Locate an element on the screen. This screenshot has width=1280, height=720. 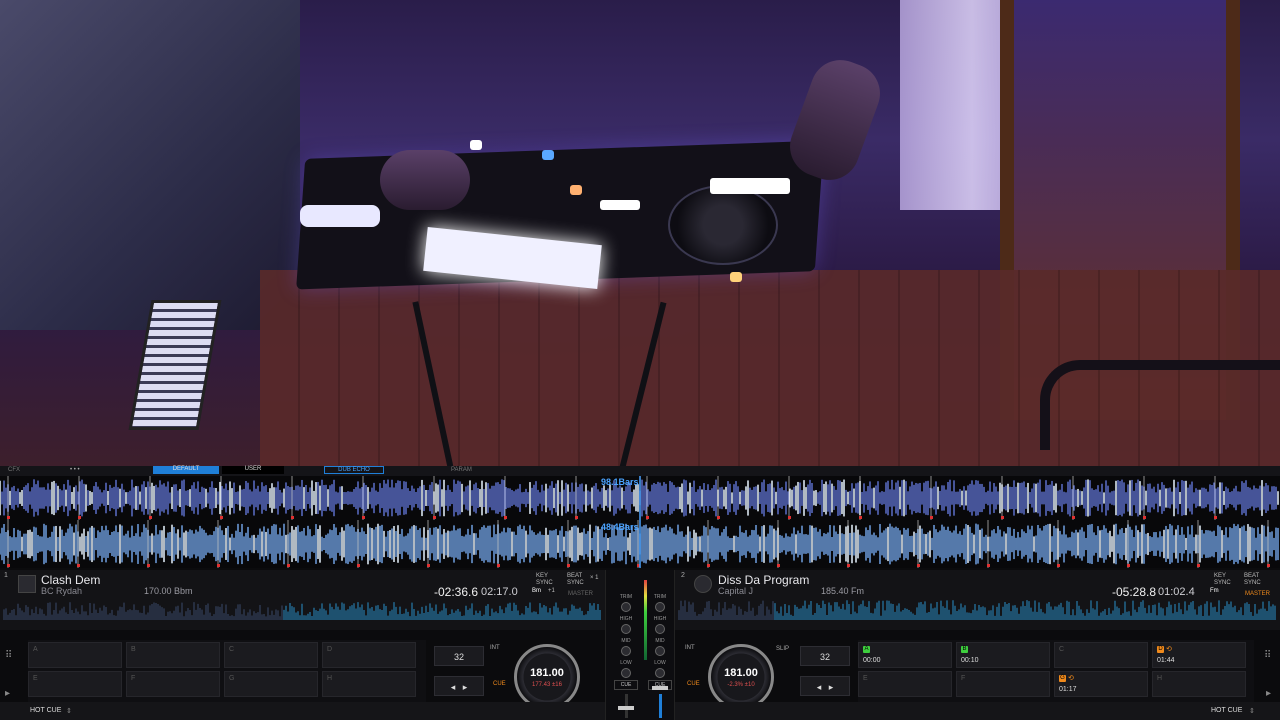
deck2-loop-nav: ◂ ▸ is located at coordinates (825, 686).